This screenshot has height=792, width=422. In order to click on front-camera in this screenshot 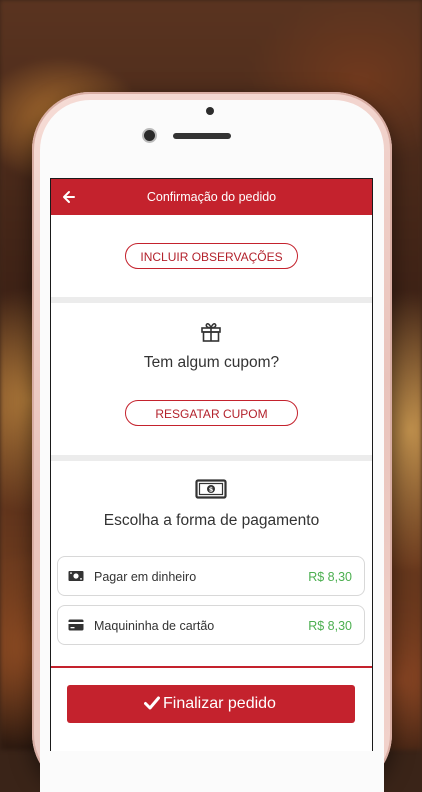, I will do `click(149, 135)`.